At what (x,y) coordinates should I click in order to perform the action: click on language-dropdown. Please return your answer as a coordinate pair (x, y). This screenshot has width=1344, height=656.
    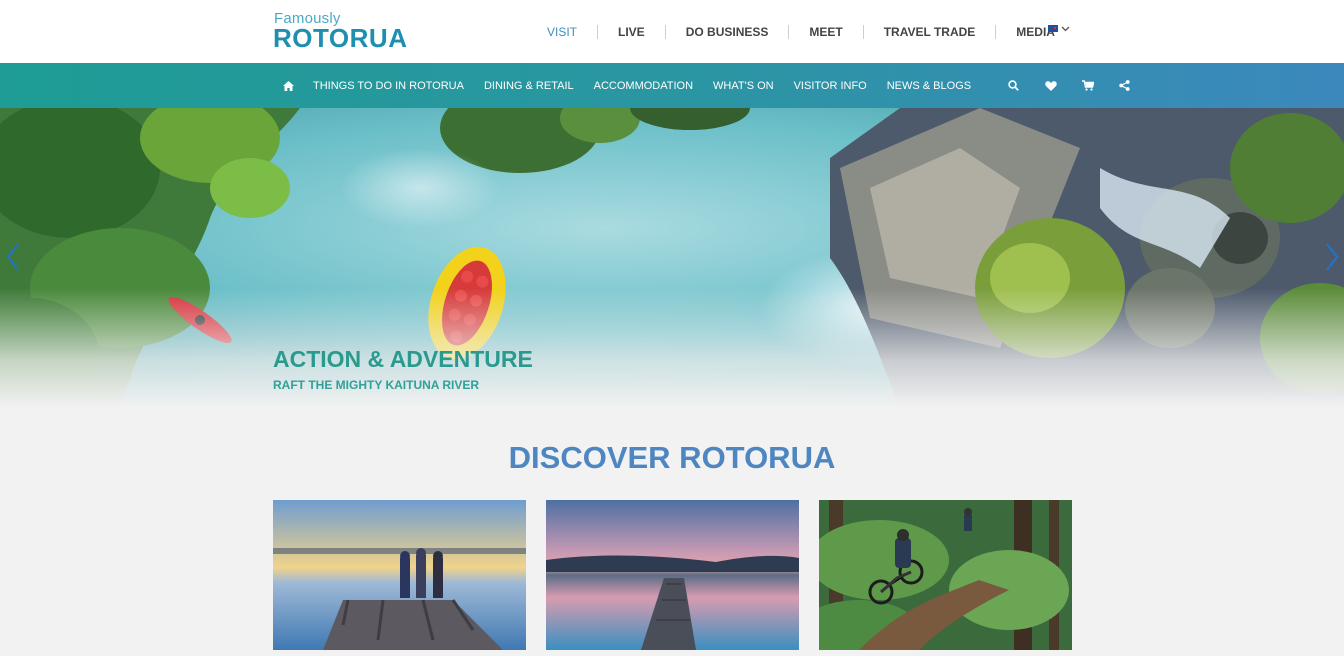
    Looking at the image, I should click on (1059, 28).